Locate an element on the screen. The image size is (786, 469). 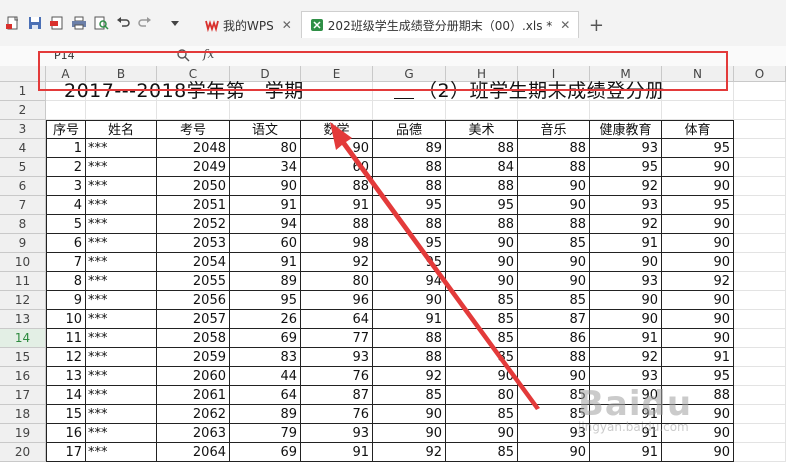
table-cell: 94 is located at coordinates (409, 281).